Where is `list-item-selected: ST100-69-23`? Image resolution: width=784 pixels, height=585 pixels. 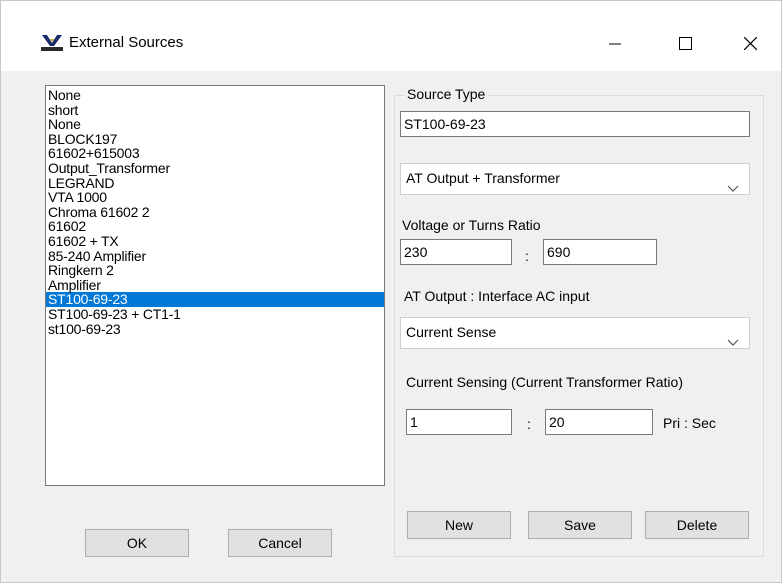 list-item-selected: ST100-69-23 is located at coordinates (215, 299).